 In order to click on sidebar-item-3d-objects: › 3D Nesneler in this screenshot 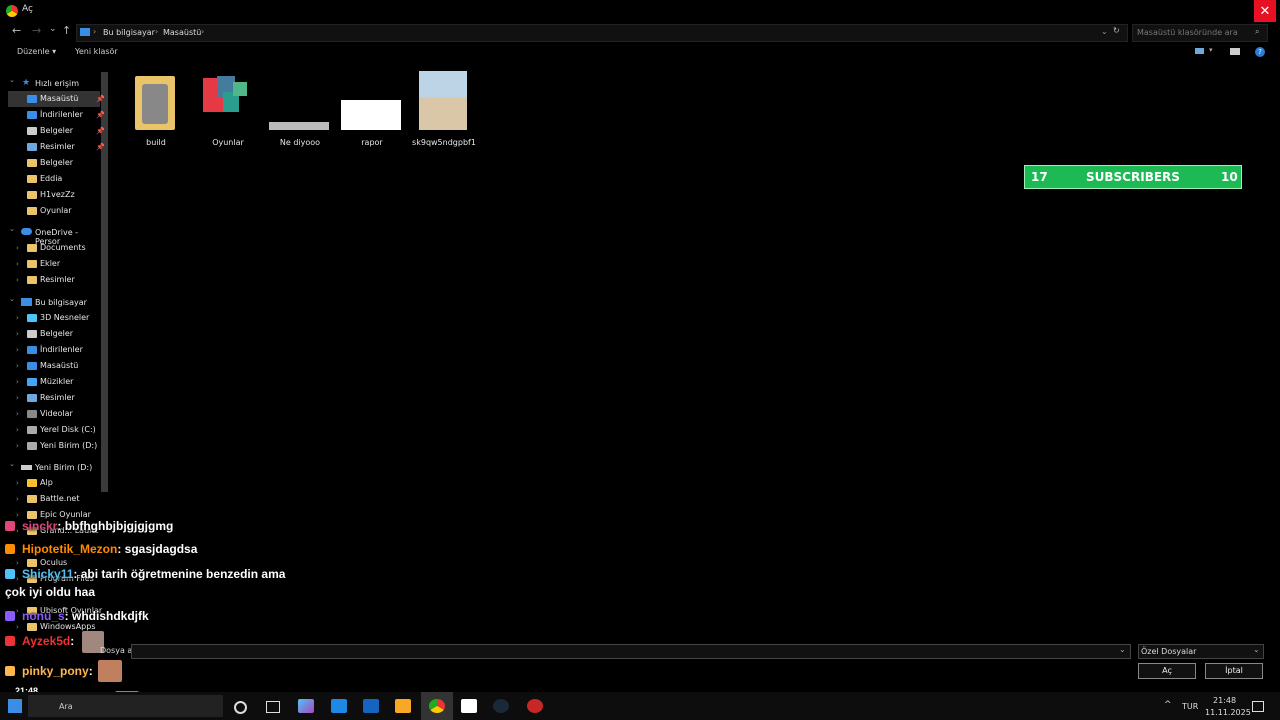, I will do `click(54, 318)`.